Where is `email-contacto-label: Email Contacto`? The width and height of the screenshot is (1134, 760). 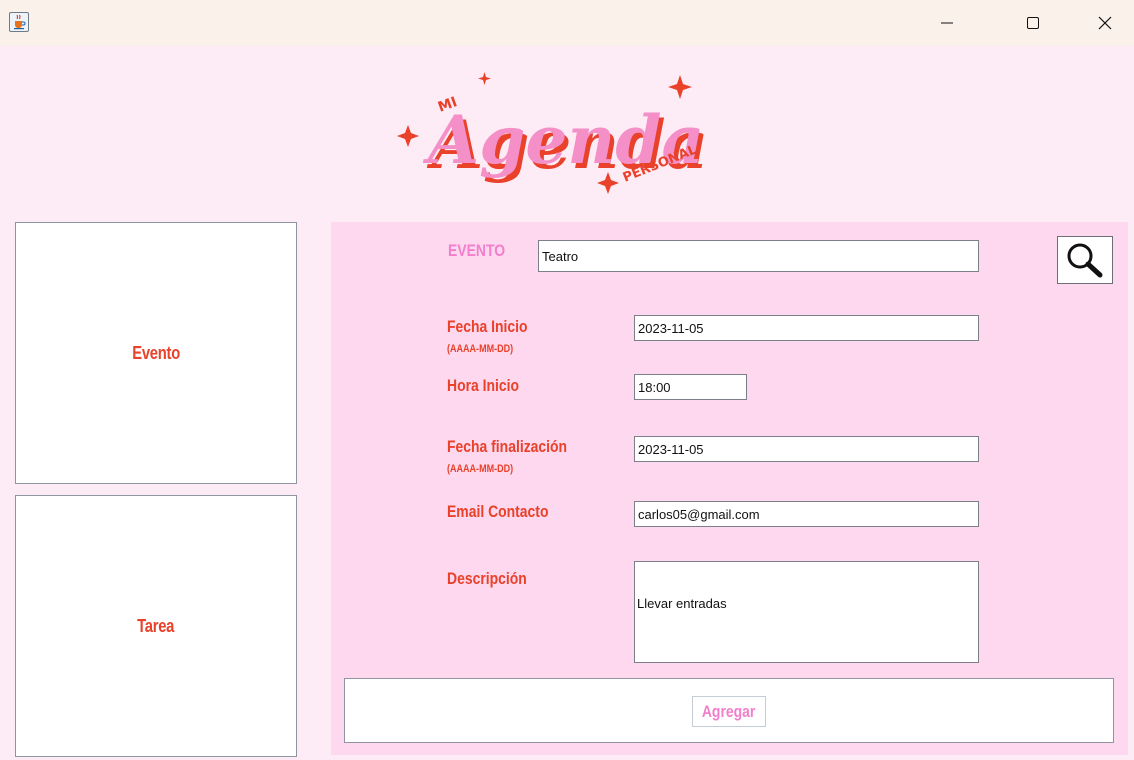 email-contacto-label: Email Contacto is located at coordinates (498, 511).